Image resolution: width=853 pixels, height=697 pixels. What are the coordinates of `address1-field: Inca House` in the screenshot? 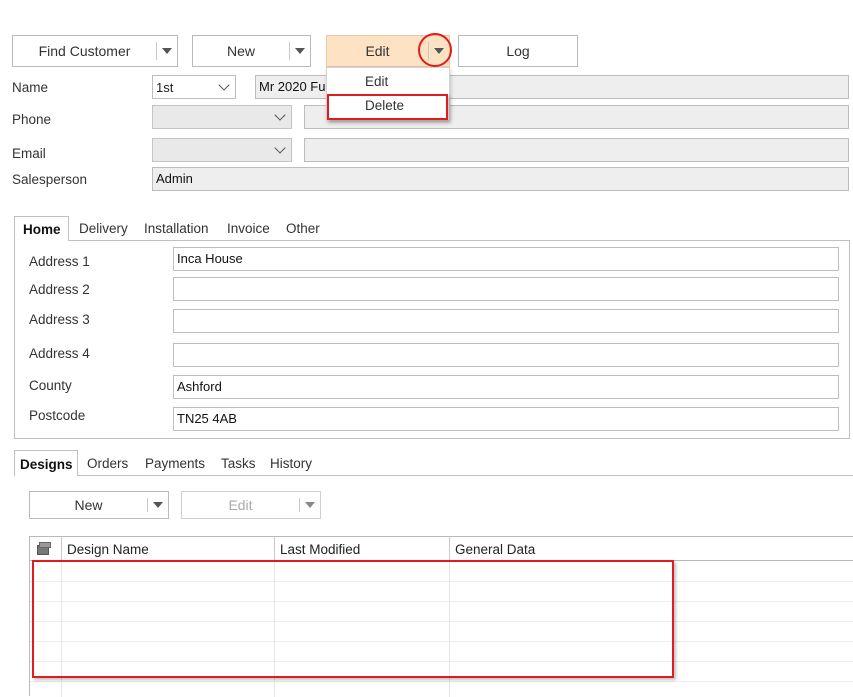 It's located at (506, 259).